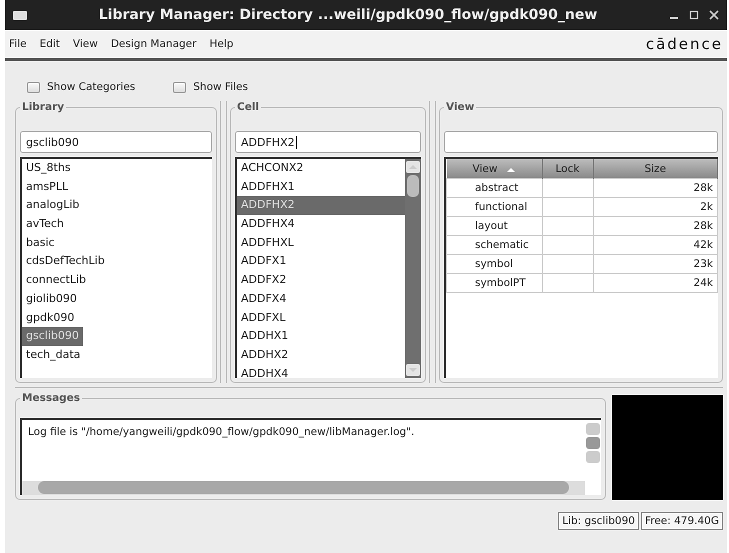 The image size is (729, 553). I want to click on library-item: gsclib090, so click(52, 336).